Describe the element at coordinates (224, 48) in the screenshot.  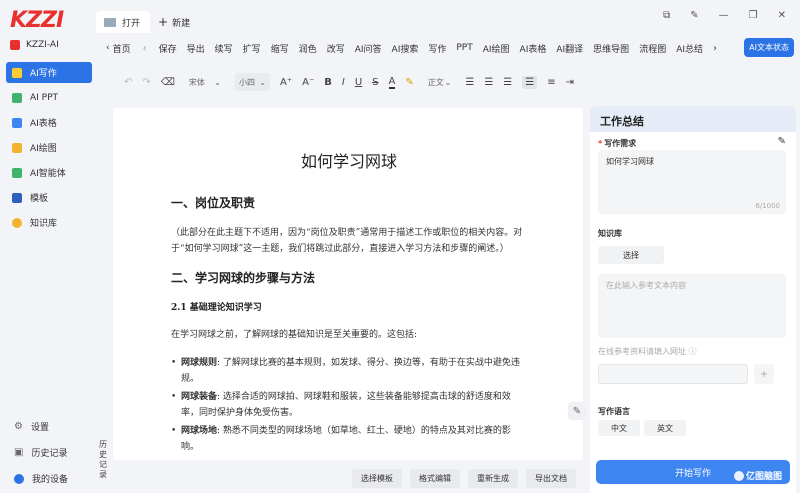
I see `menu-continue: 续写` at that location.